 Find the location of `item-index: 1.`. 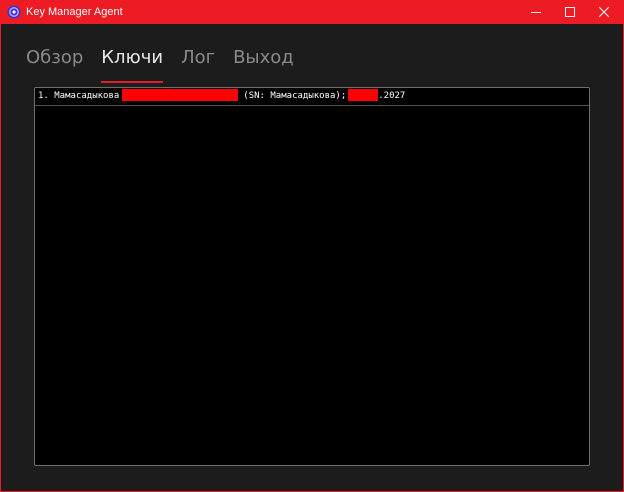

item-index: 1. is located at coordinates (43, 96).